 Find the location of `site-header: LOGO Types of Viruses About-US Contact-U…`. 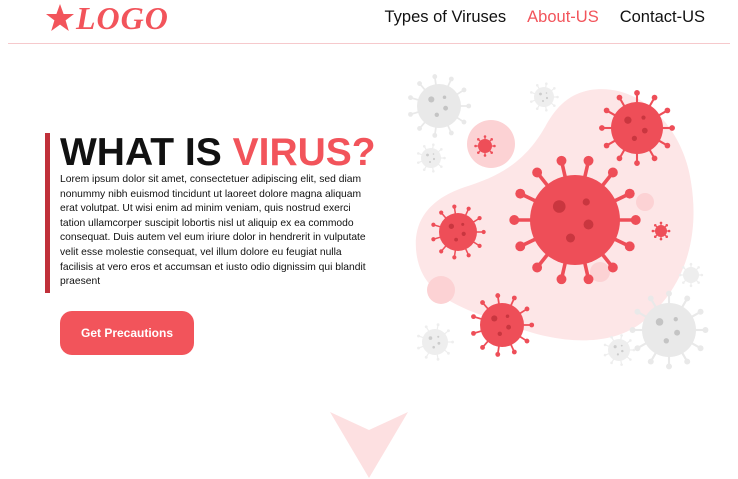

site-header: LOGO Types of Viruses About-US Contact-U… is located at coordinates (369, 22).